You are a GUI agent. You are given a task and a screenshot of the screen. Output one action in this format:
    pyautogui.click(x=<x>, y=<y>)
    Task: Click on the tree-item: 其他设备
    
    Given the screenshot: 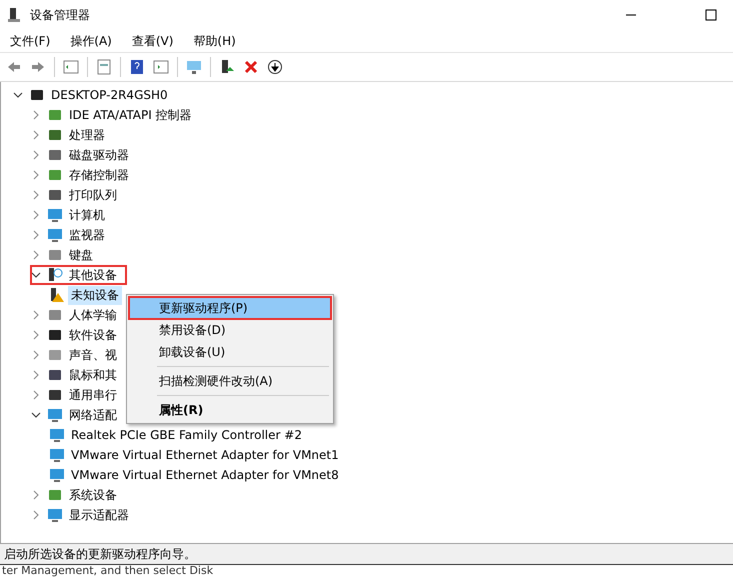 What is the action you would take?
    pyautogui.click(x=93, y=275)
    